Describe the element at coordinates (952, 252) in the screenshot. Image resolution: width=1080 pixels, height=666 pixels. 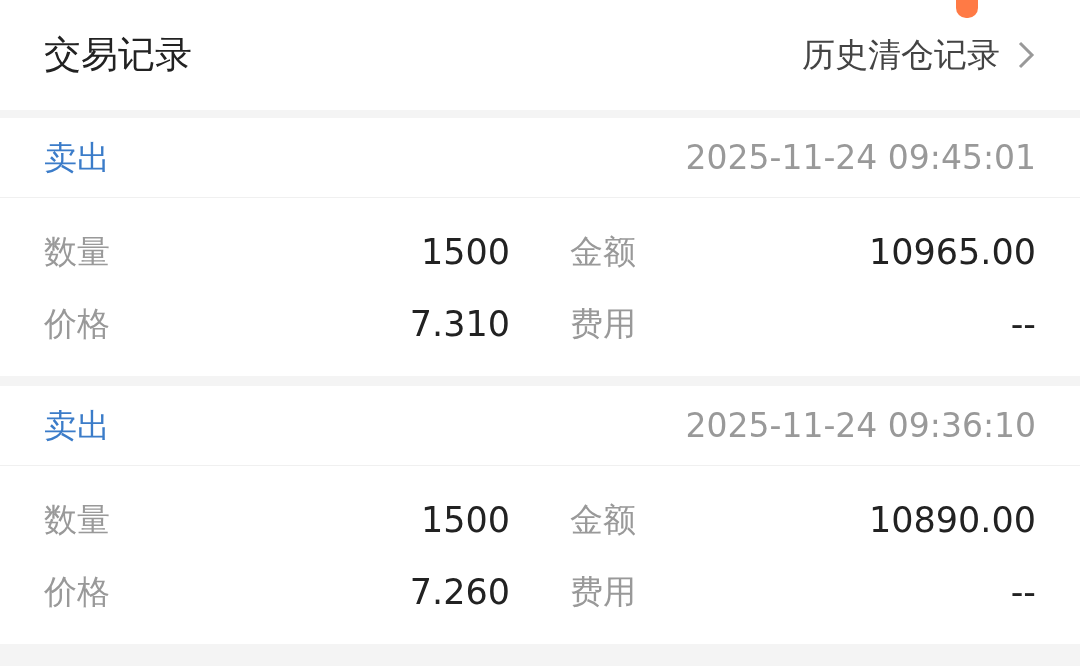
I see `field-value: 10965.00` at that location.